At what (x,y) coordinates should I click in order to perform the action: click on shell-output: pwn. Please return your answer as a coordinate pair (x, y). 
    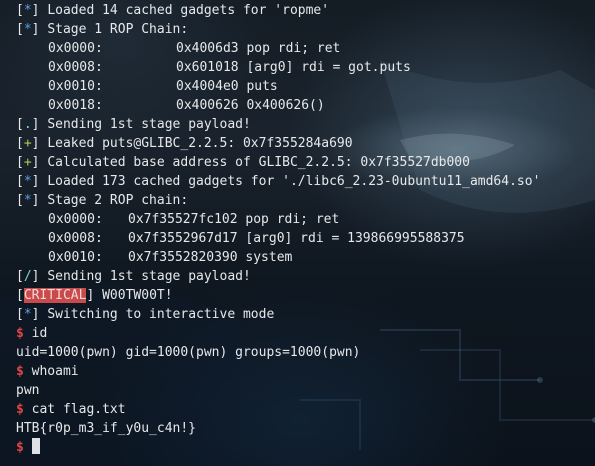
    Looking at the image, I should click on (28, 390).